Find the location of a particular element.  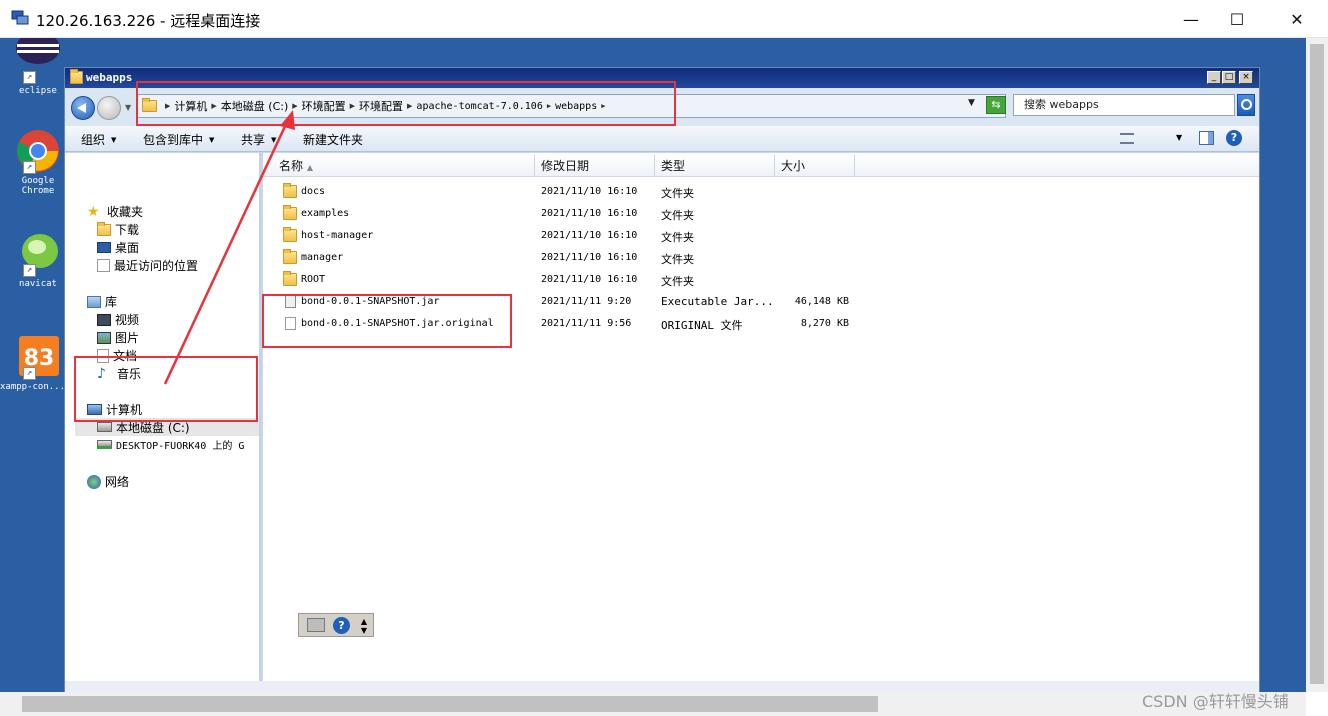

organize-button: 组织 ▼ is located at coordinates (98, 139).